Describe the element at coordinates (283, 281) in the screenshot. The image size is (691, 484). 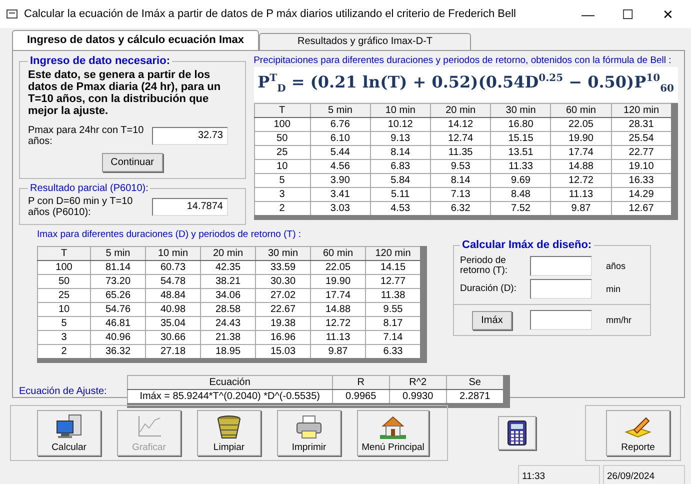
I see `table-cell: 30.30` at that location.